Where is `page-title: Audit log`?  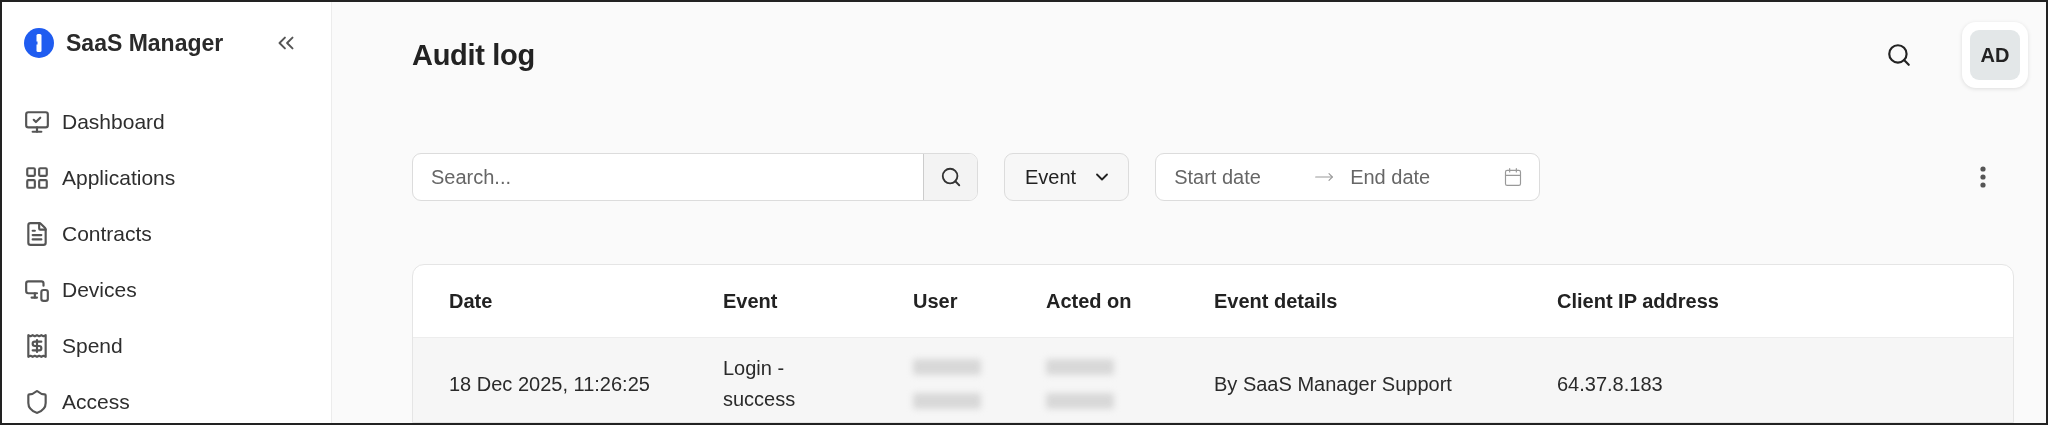
page-title: Audit log is located at coordinates (473, 55).